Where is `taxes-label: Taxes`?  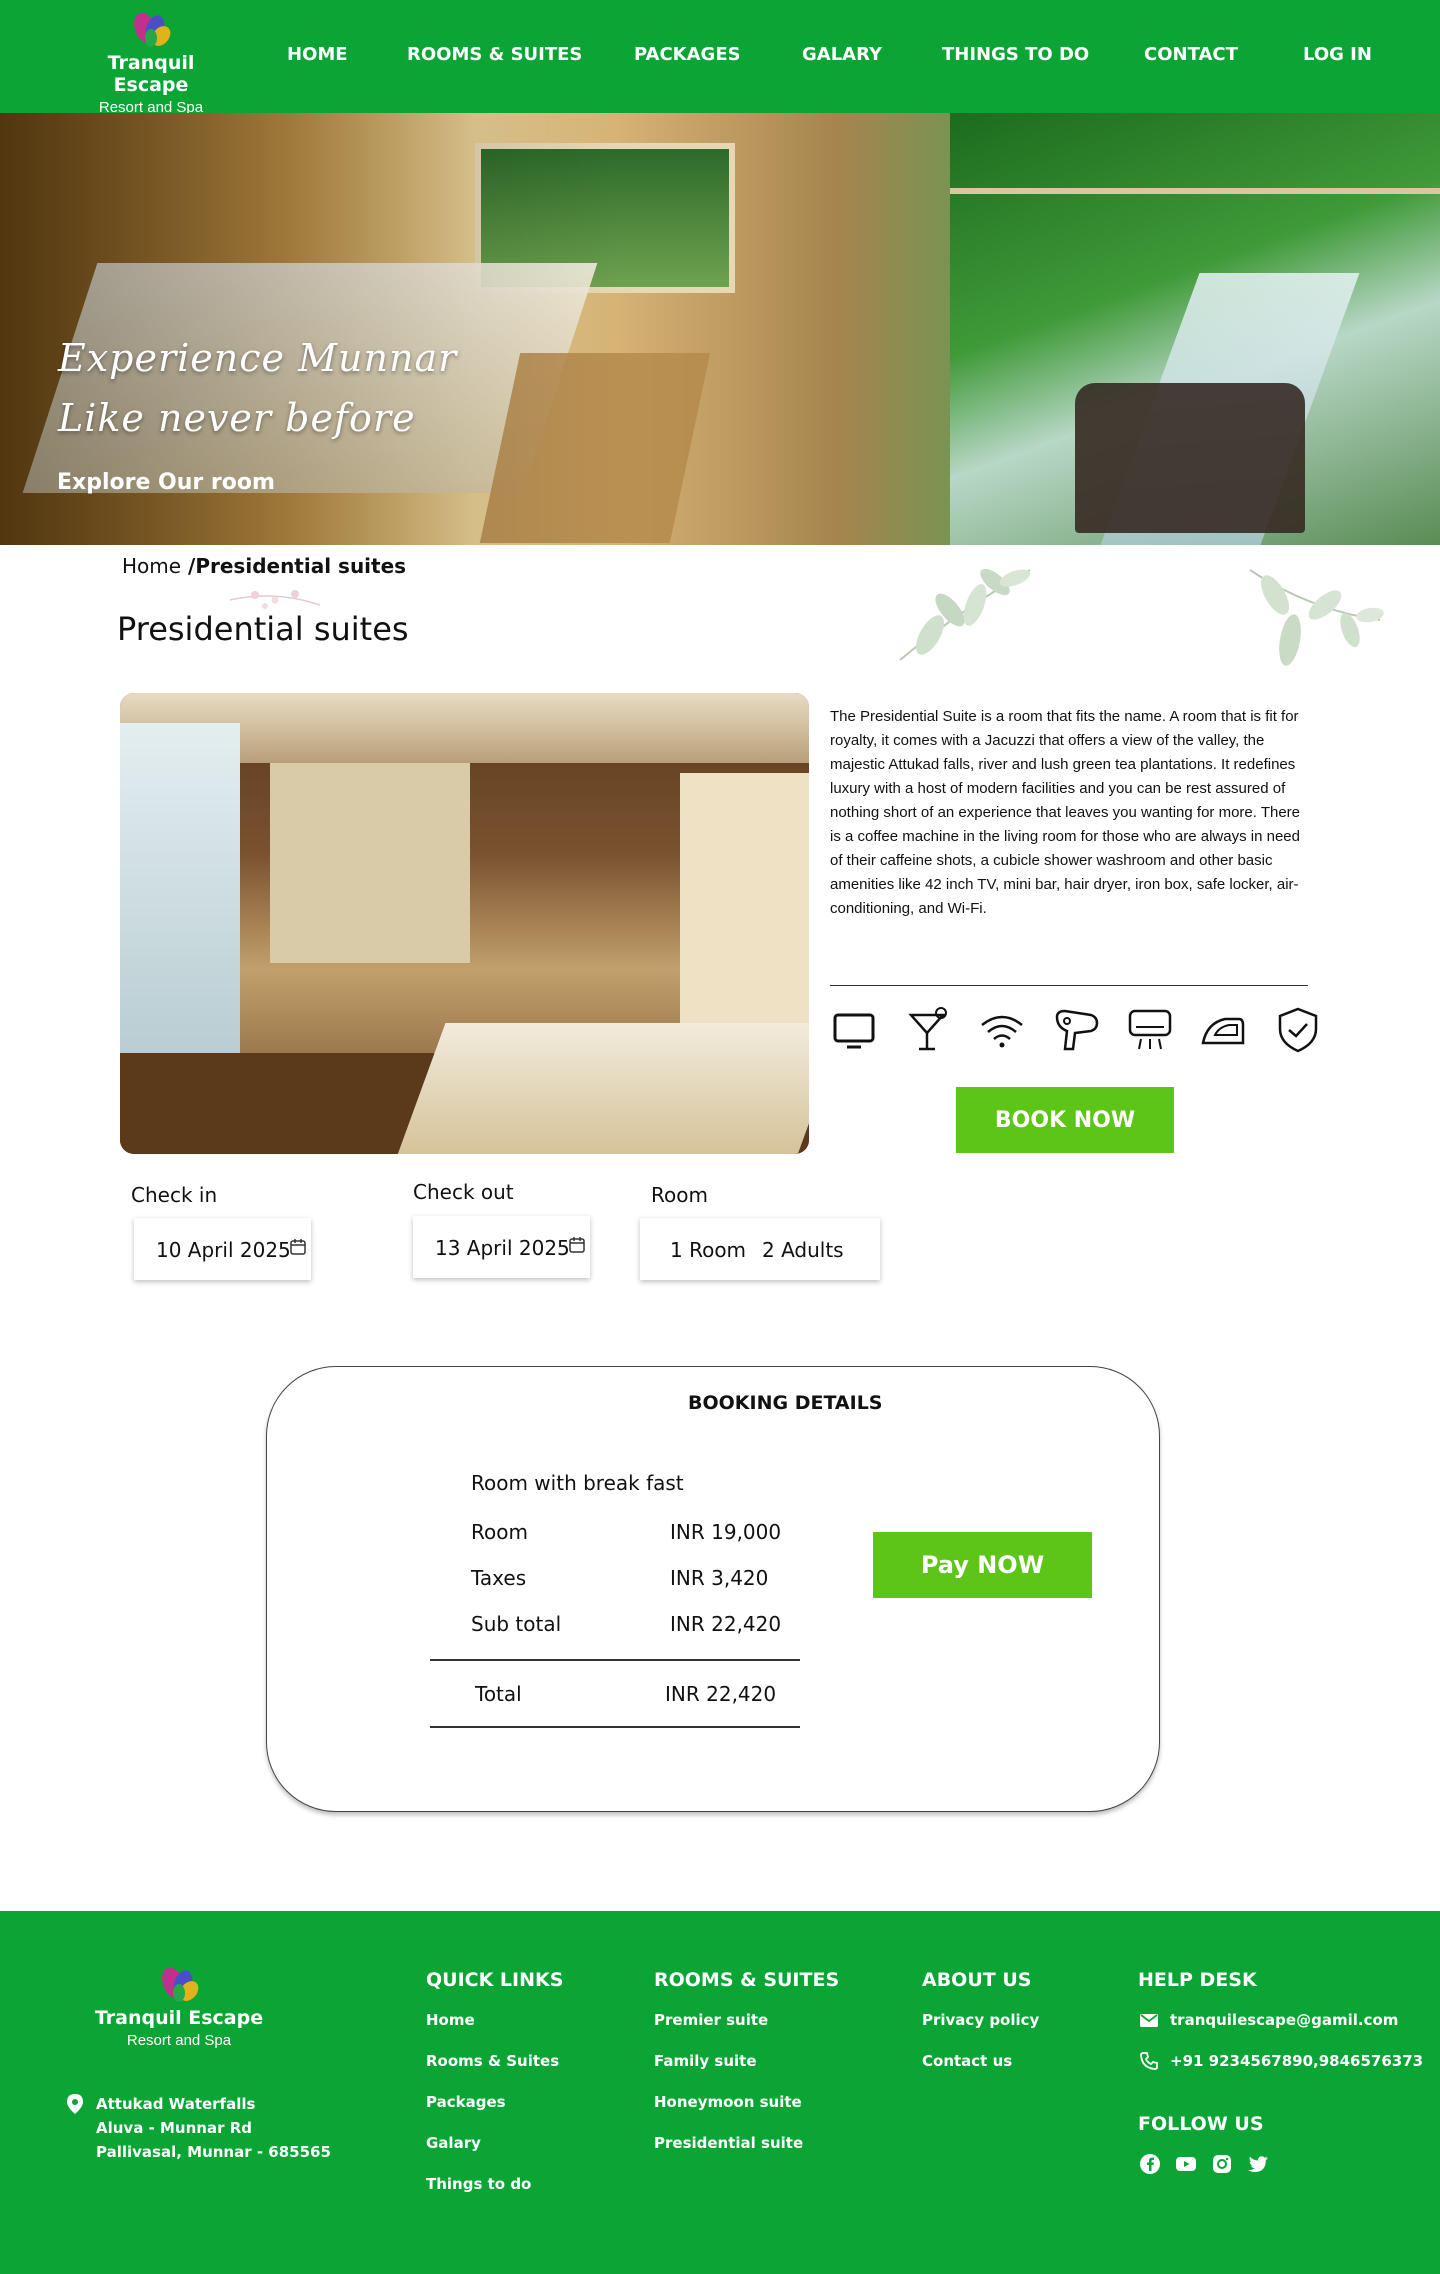
taxes-label: Taxes is located at coordinates (499, 1578).